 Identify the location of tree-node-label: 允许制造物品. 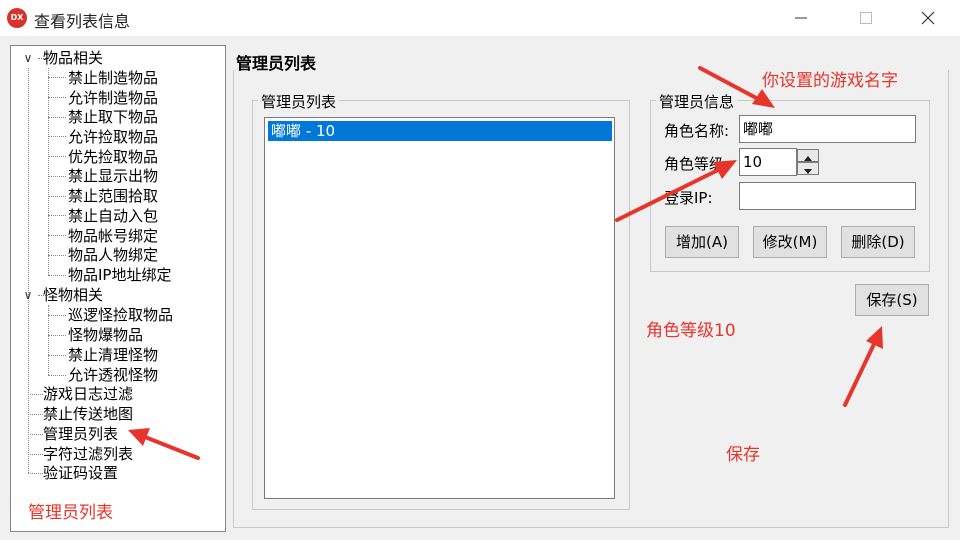
(113, 98).